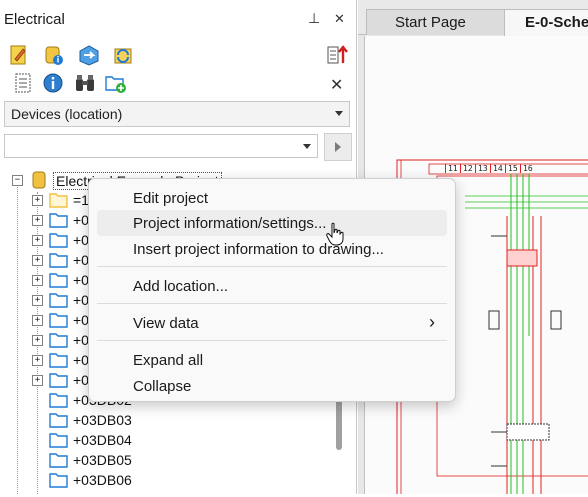 Image resolution: width=588 pixels, height=497 pixels. What do you see at coordinates (314, 18) in the screenshot?
I see `pin-icon: ⊥` at bounding box center [314, 18].